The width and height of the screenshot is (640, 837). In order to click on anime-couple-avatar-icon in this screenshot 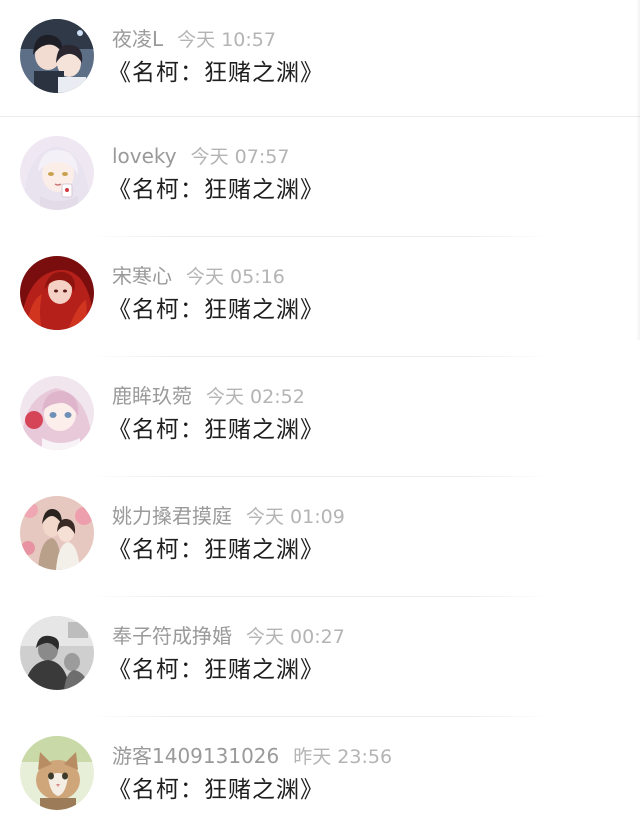, I will do `click(57, 56)`.